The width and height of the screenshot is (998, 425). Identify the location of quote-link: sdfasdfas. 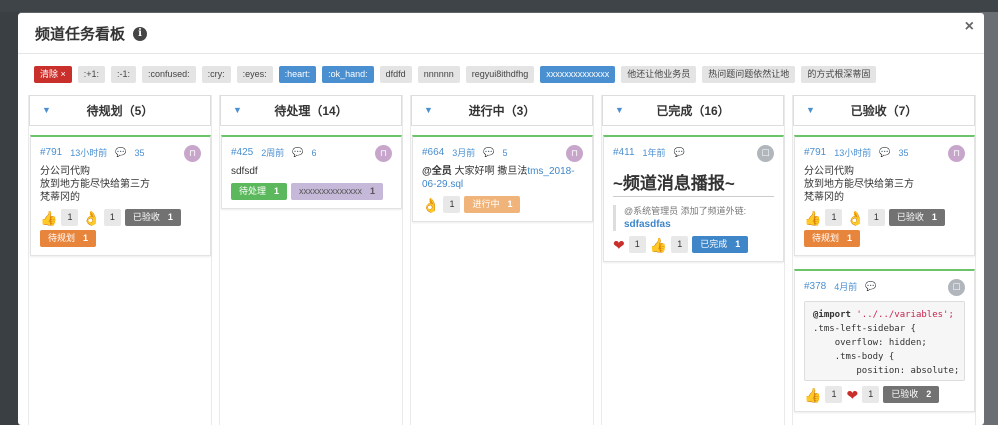
(647, 224).